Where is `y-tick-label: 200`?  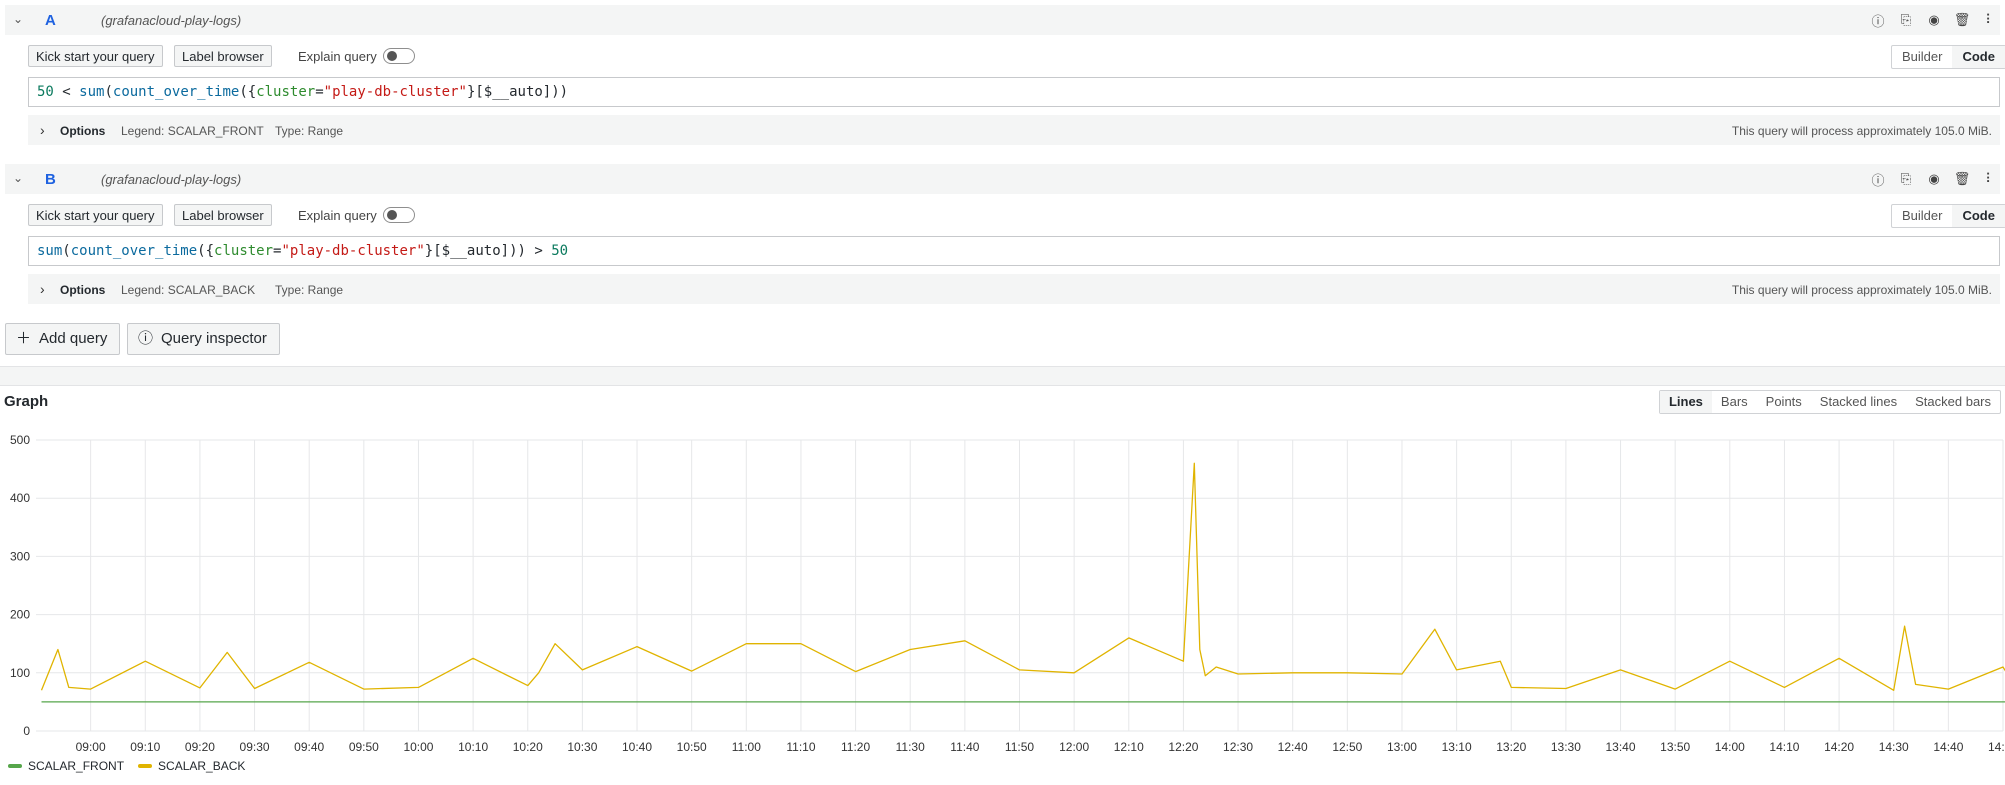 y-tick-label: 200 is located at coordinates (20, 615).